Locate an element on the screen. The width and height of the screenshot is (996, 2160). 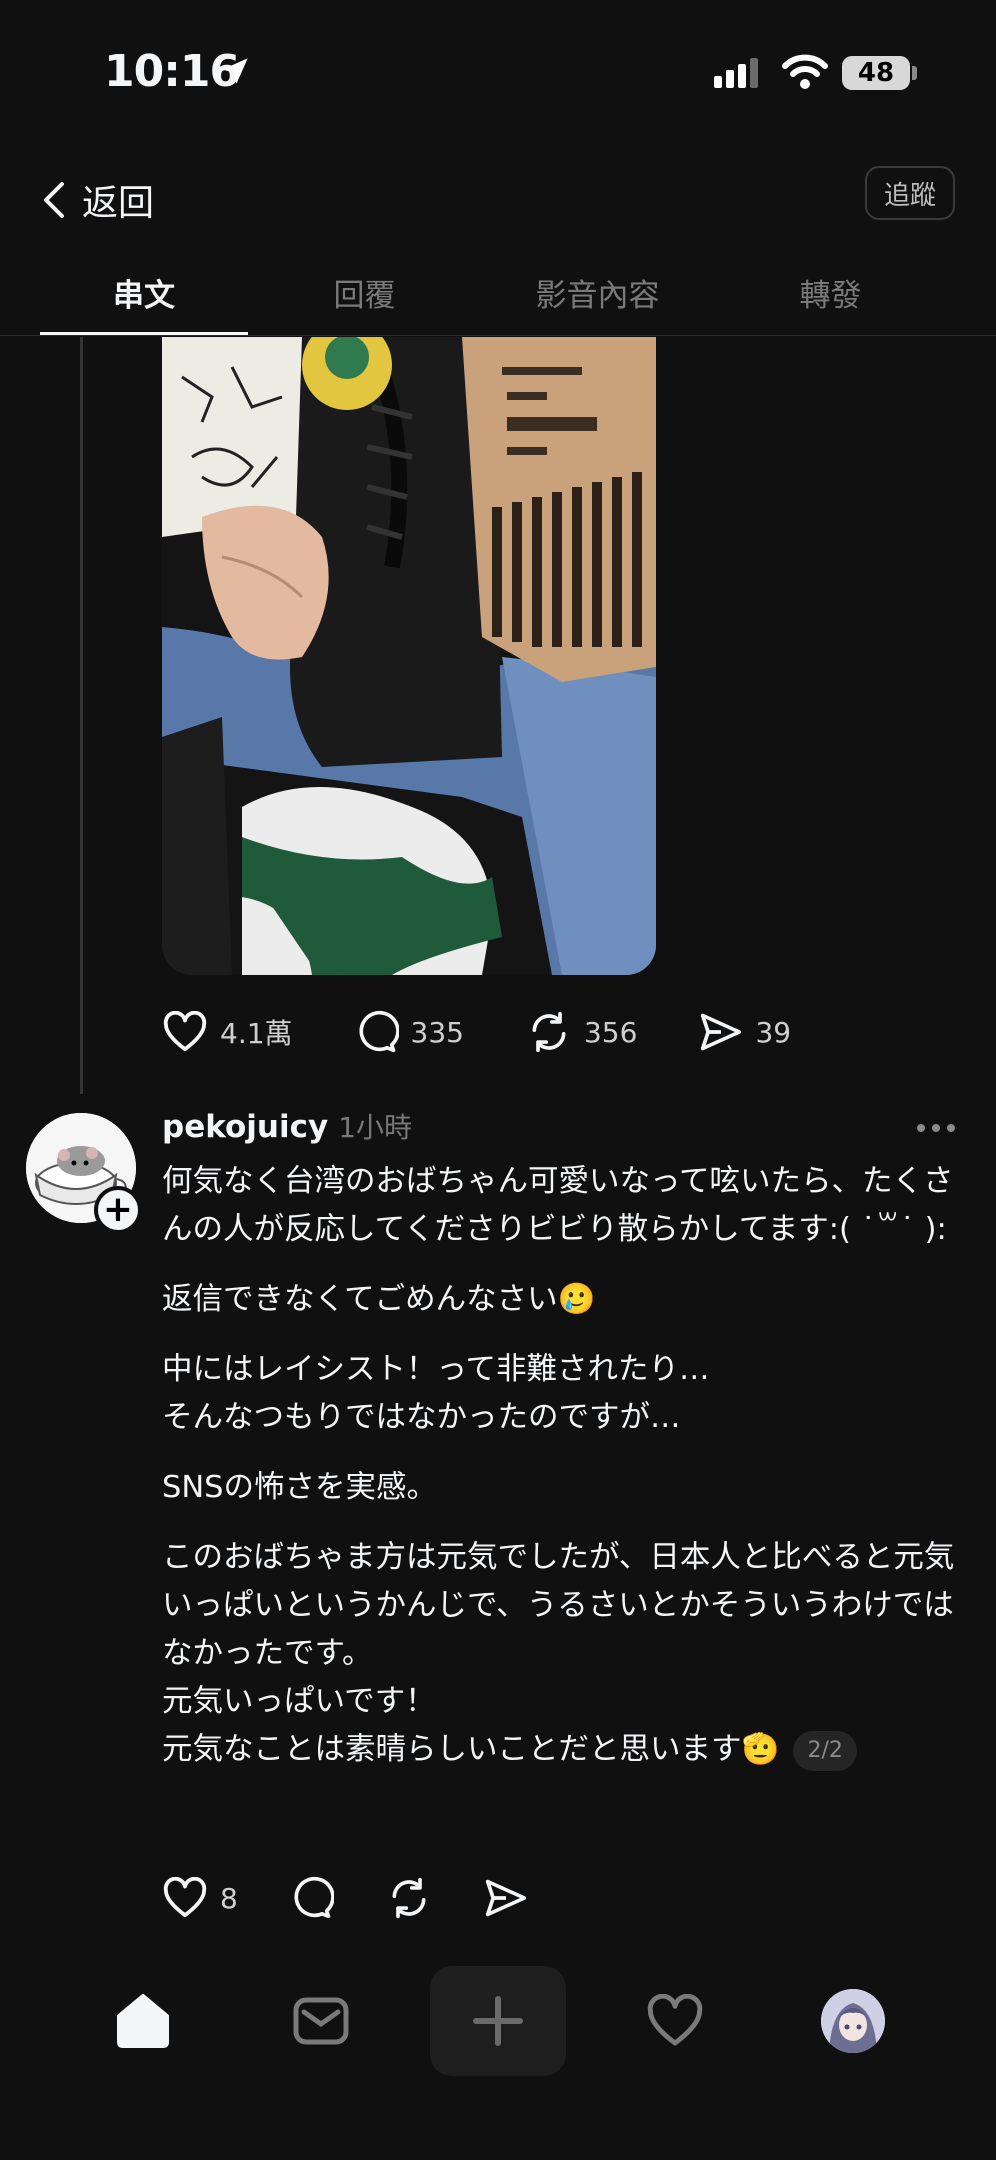
like-button: 8 is located at coordinates (200, 1898).